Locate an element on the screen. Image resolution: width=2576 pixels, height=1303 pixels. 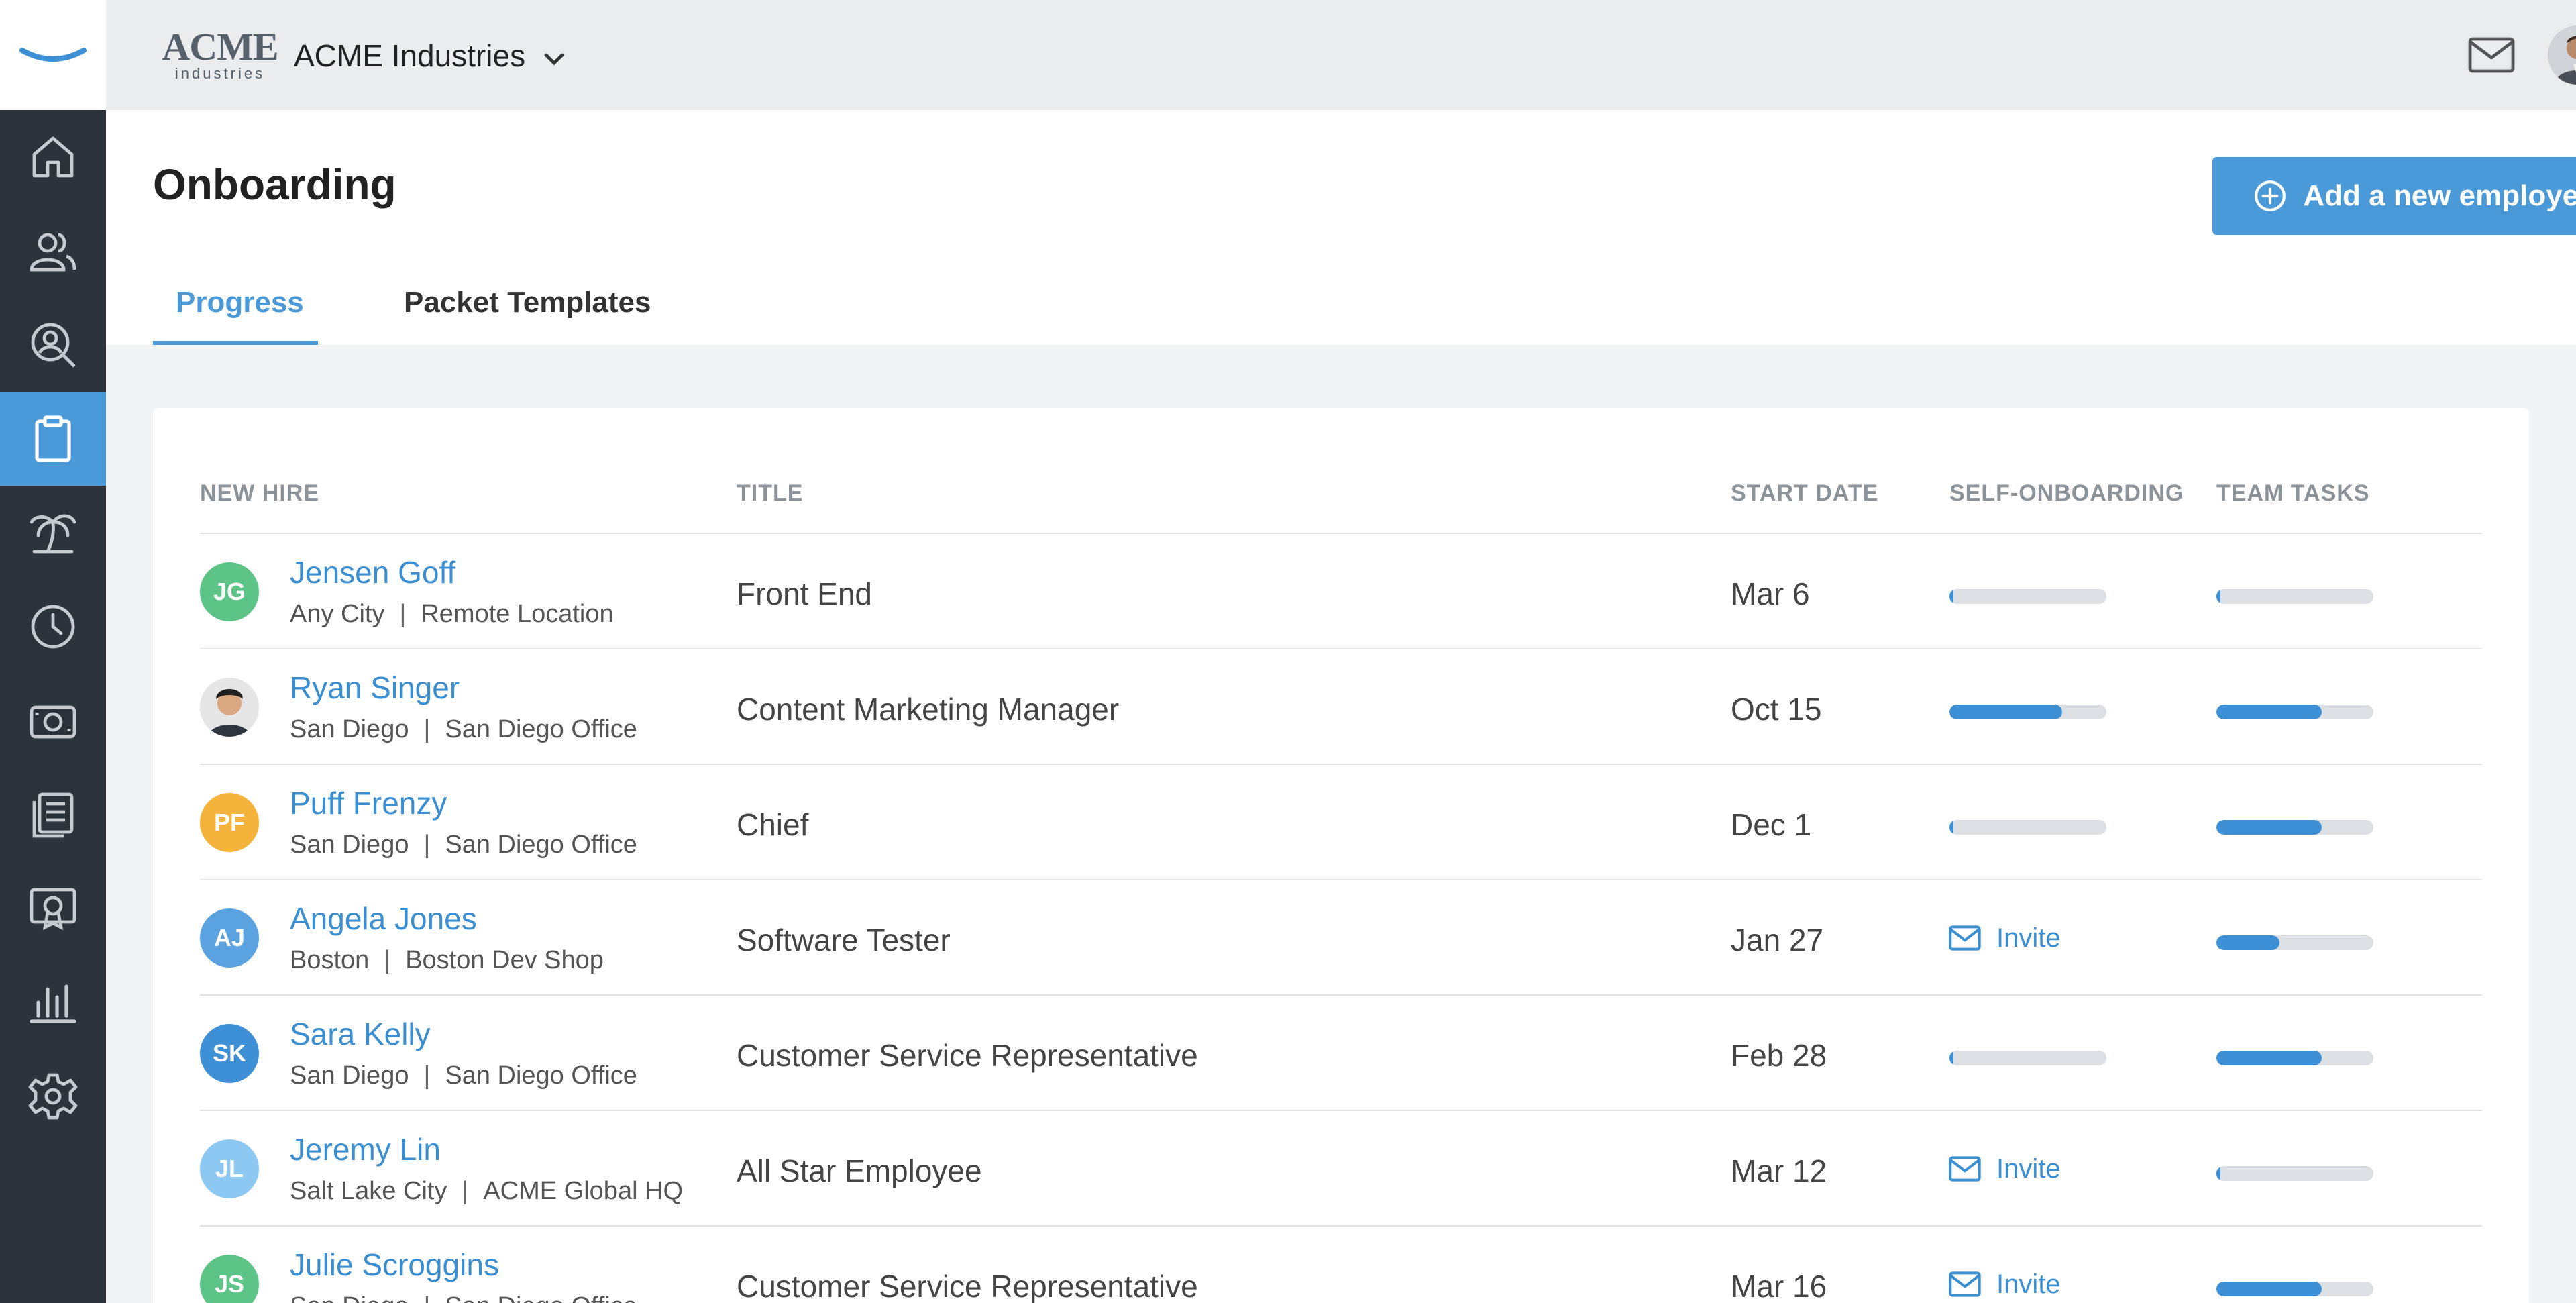
column-header-start-date: START DATE is located at coordinates (1804, 493).